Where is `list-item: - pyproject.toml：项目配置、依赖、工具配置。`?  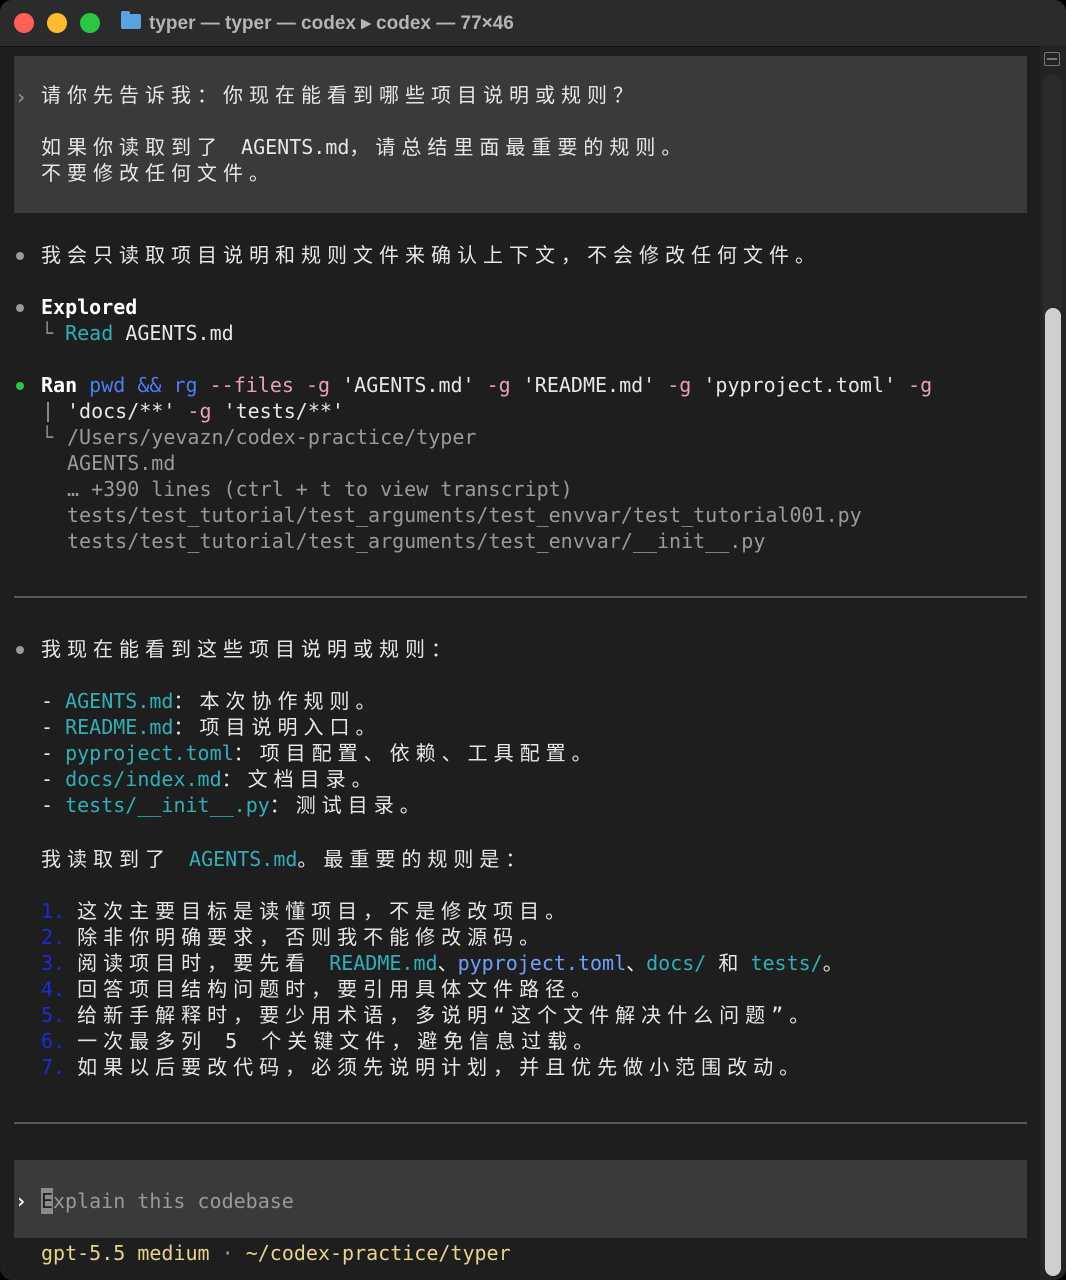 list-item: - pyproject.toml：项目配置、依赖、工具配置。 is located at coordinates (319, 753).